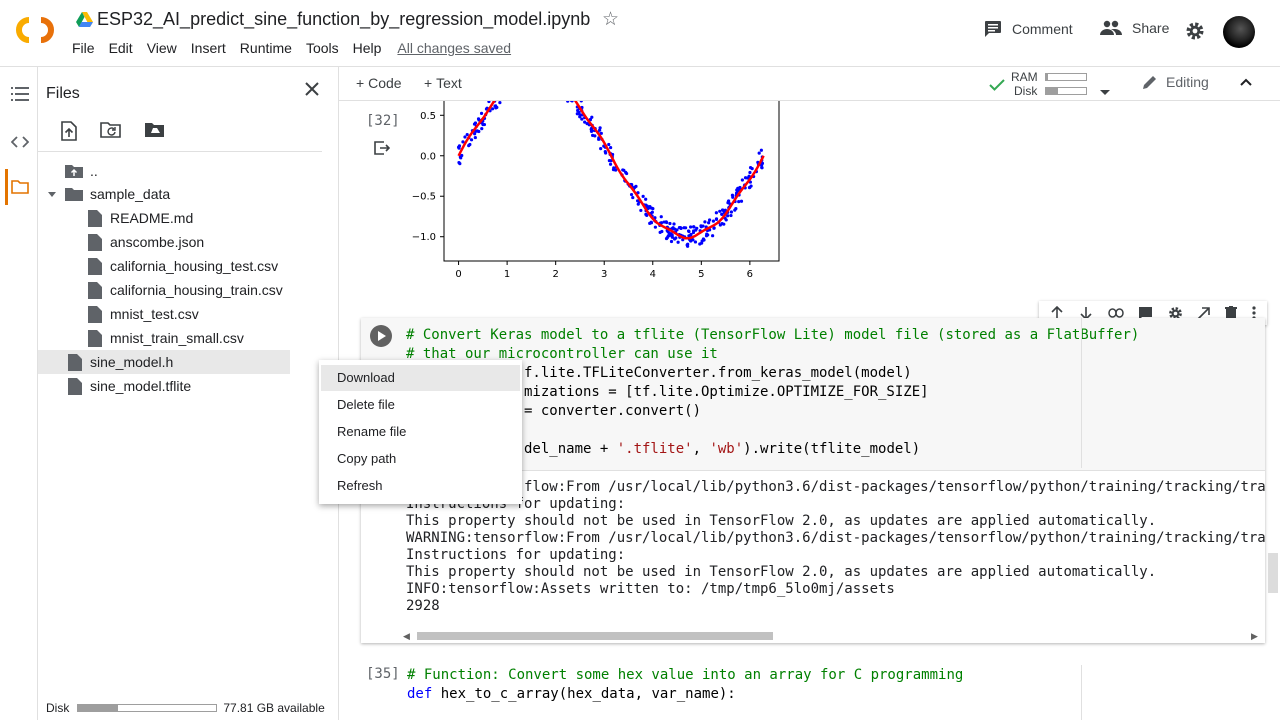  Describe the element at coordinates (424, 197) in the screenshot. I see `y-tick-label: −0.5` at that location.